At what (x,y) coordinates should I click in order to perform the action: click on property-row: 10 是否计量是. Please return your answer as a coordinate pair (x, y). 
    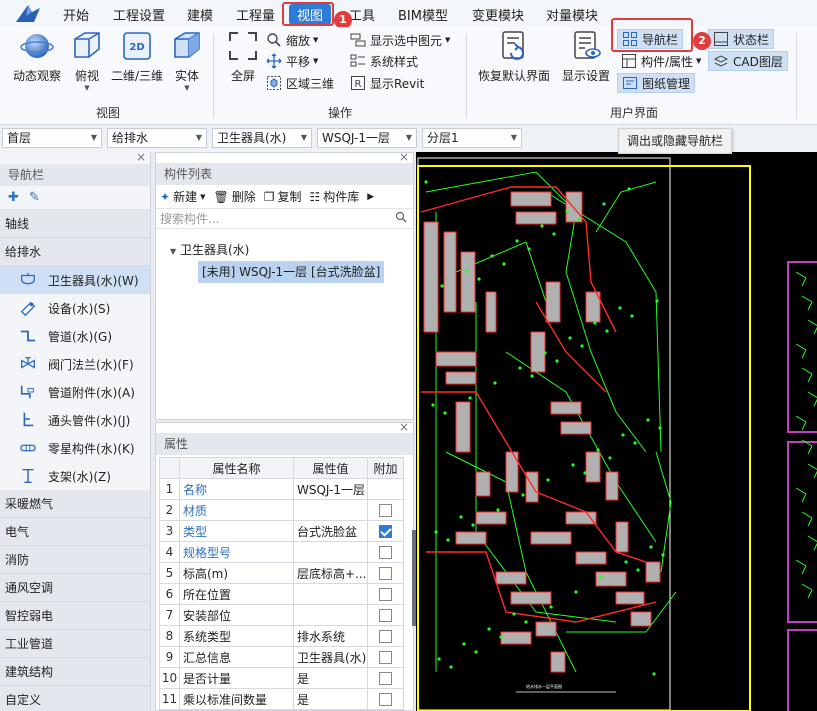
    Looking at the image, I should click on (281, 678).